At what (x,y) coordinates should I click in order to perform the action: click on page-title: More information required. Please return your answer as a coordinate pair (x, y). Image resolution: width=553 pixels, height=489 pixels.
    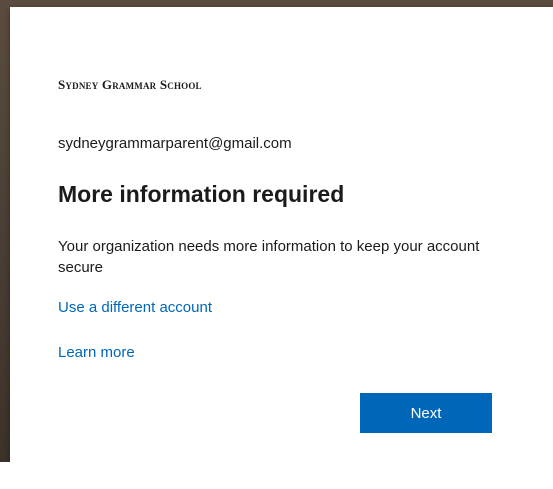
    Looking at the image, I should click on (201, 194).